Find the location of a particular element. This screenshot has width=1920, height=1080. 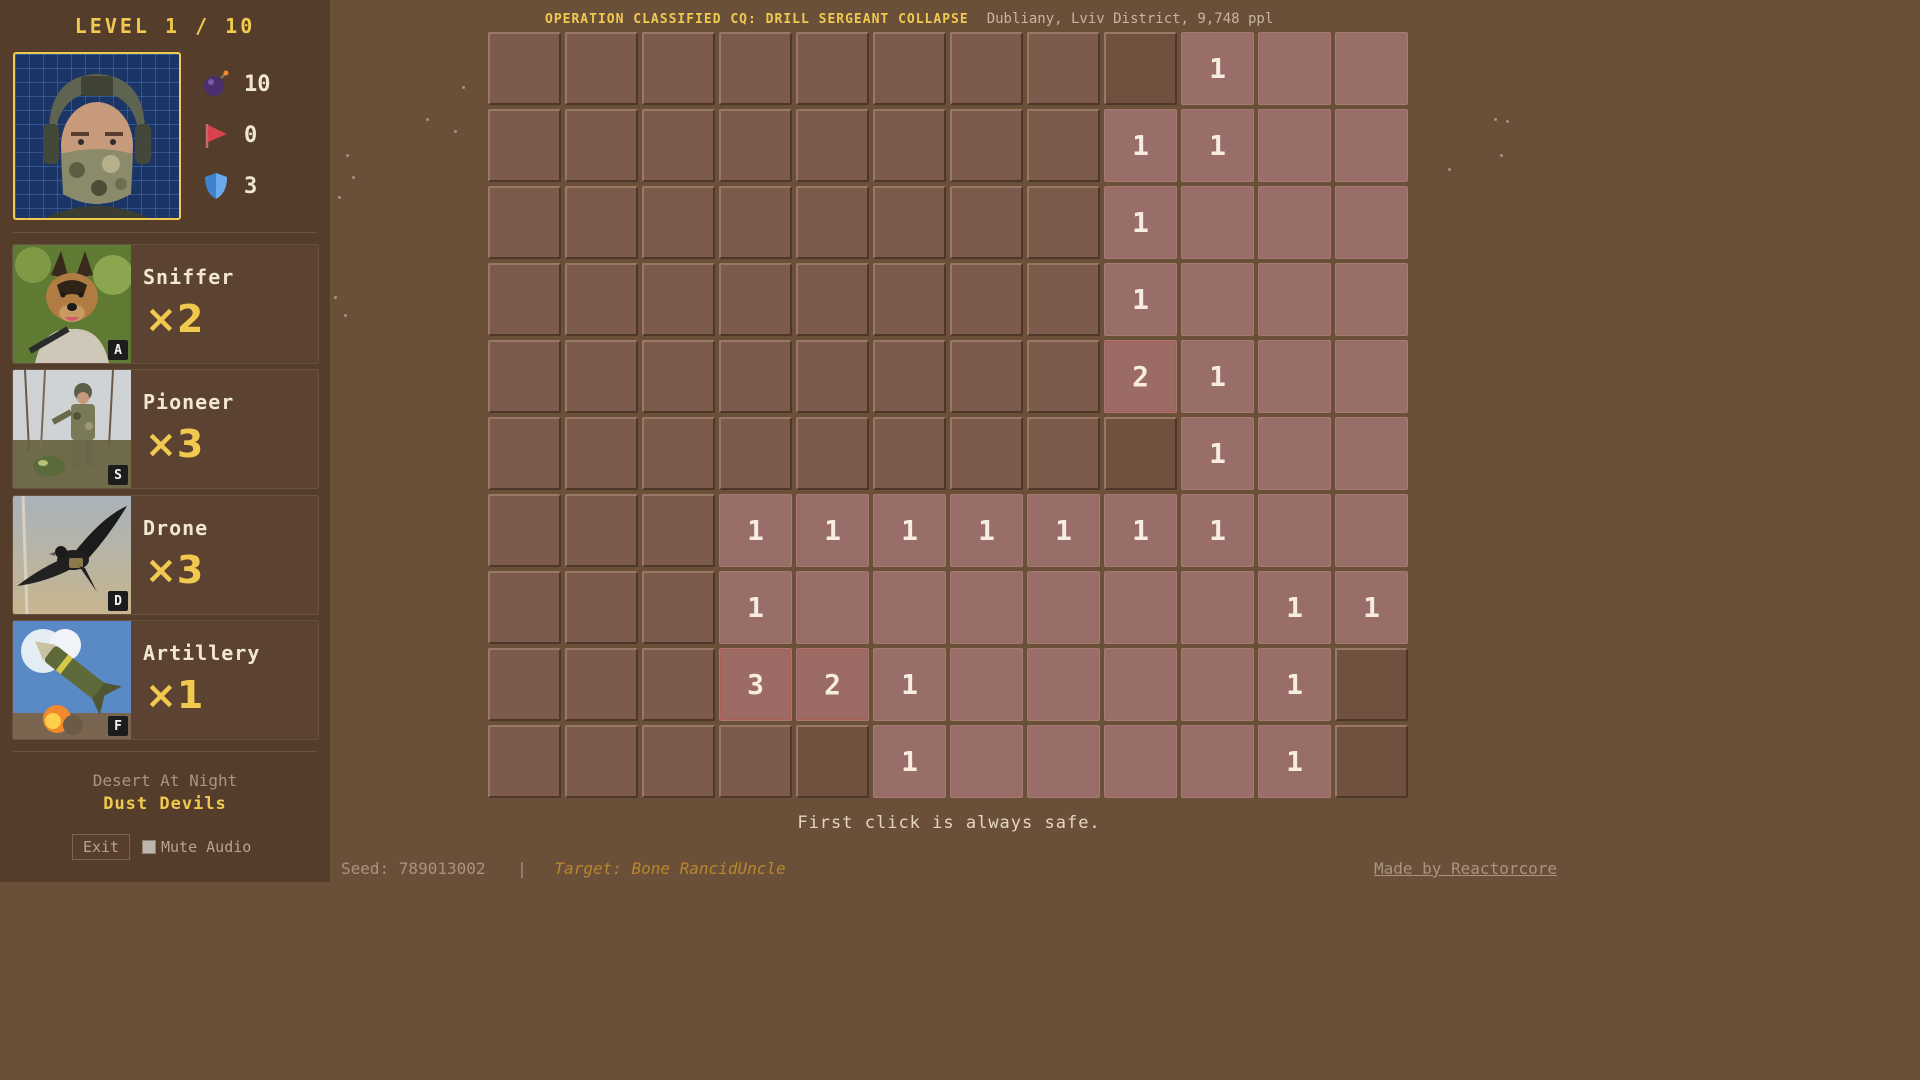

unit-card-drone: D Drone ×3 is located at coordinates (165, 555).